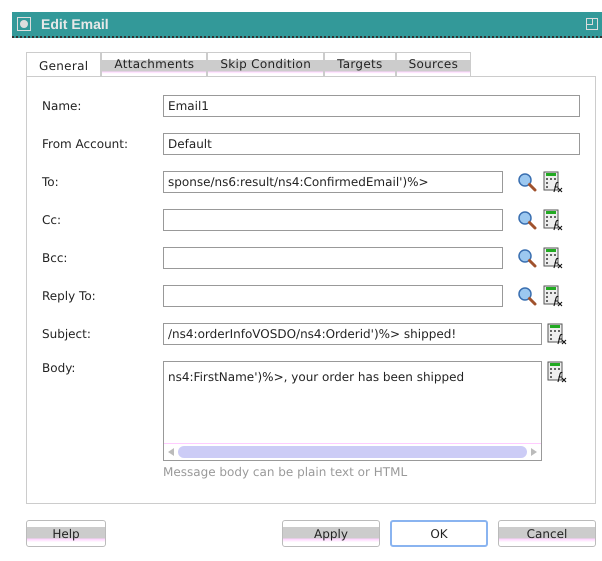 Image resolution: width=602 pixels, height=561 pixels. I want to click on window-title: Edit Email, so click(75, 24).